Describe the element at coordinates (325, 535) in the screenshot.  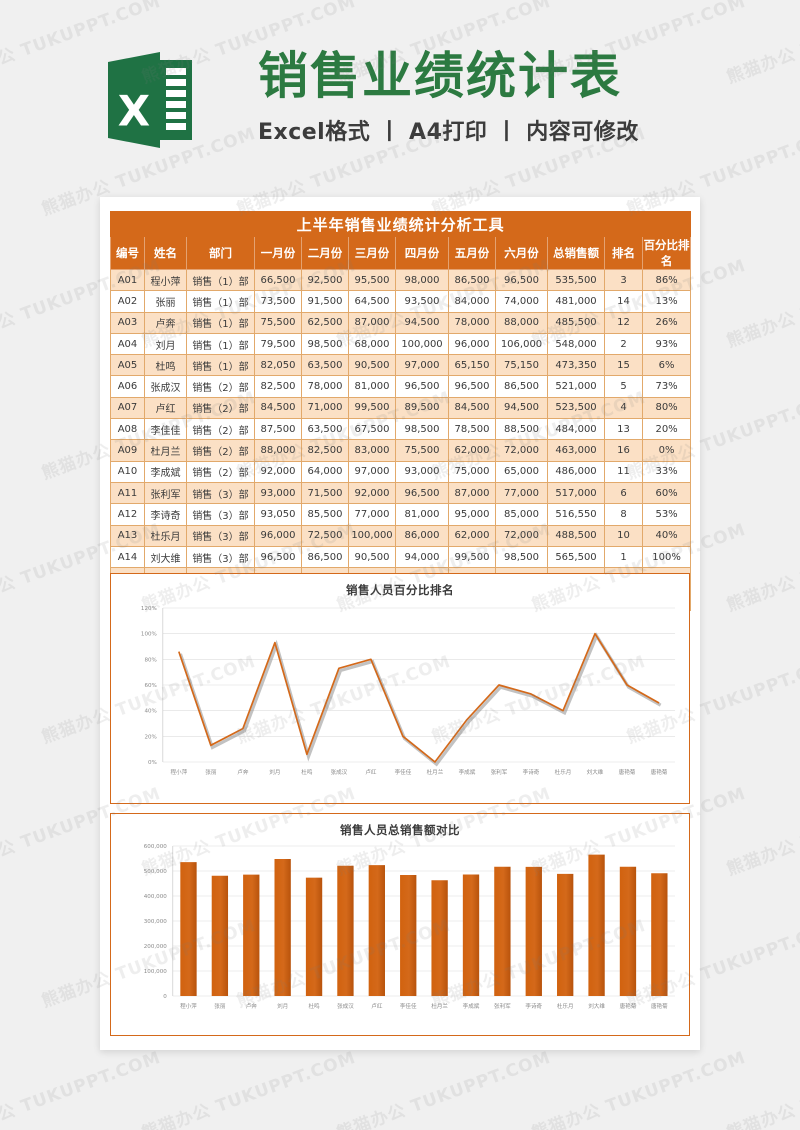
I see `cell-二月份: 72,500` at that location.